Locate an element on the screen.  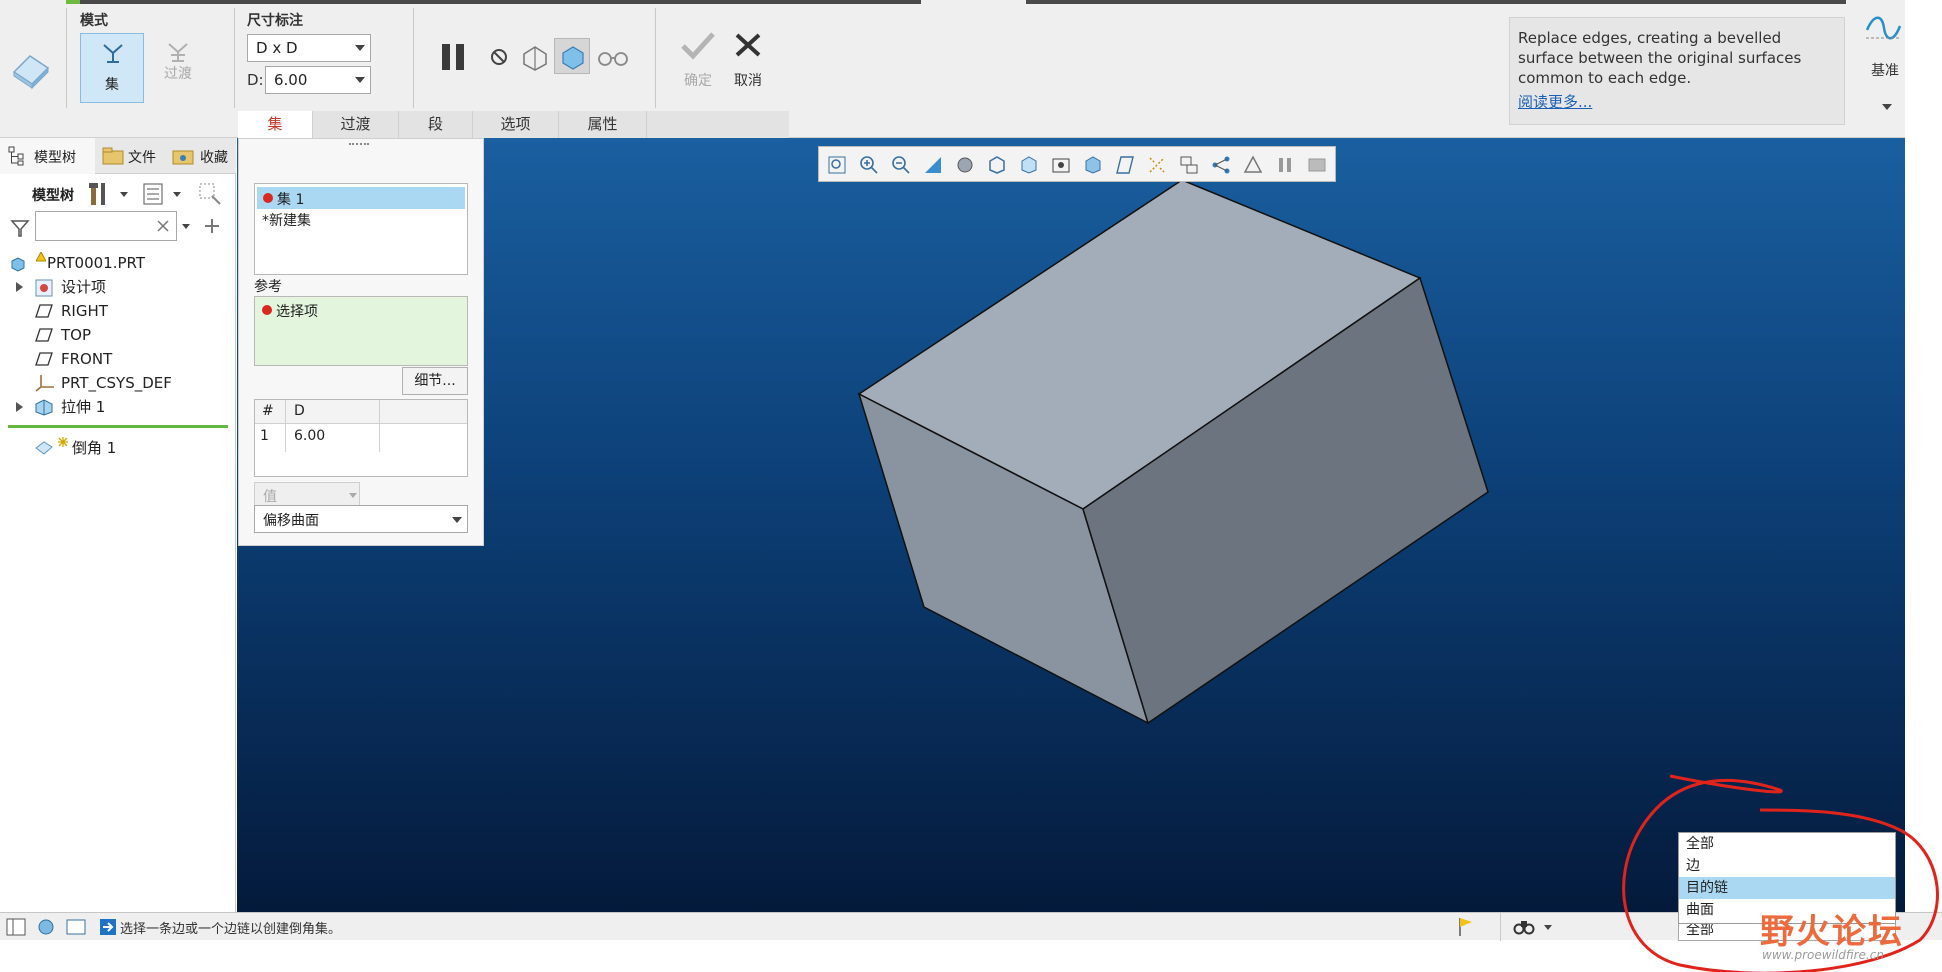
close-icon is located at coordinates (748, 45).